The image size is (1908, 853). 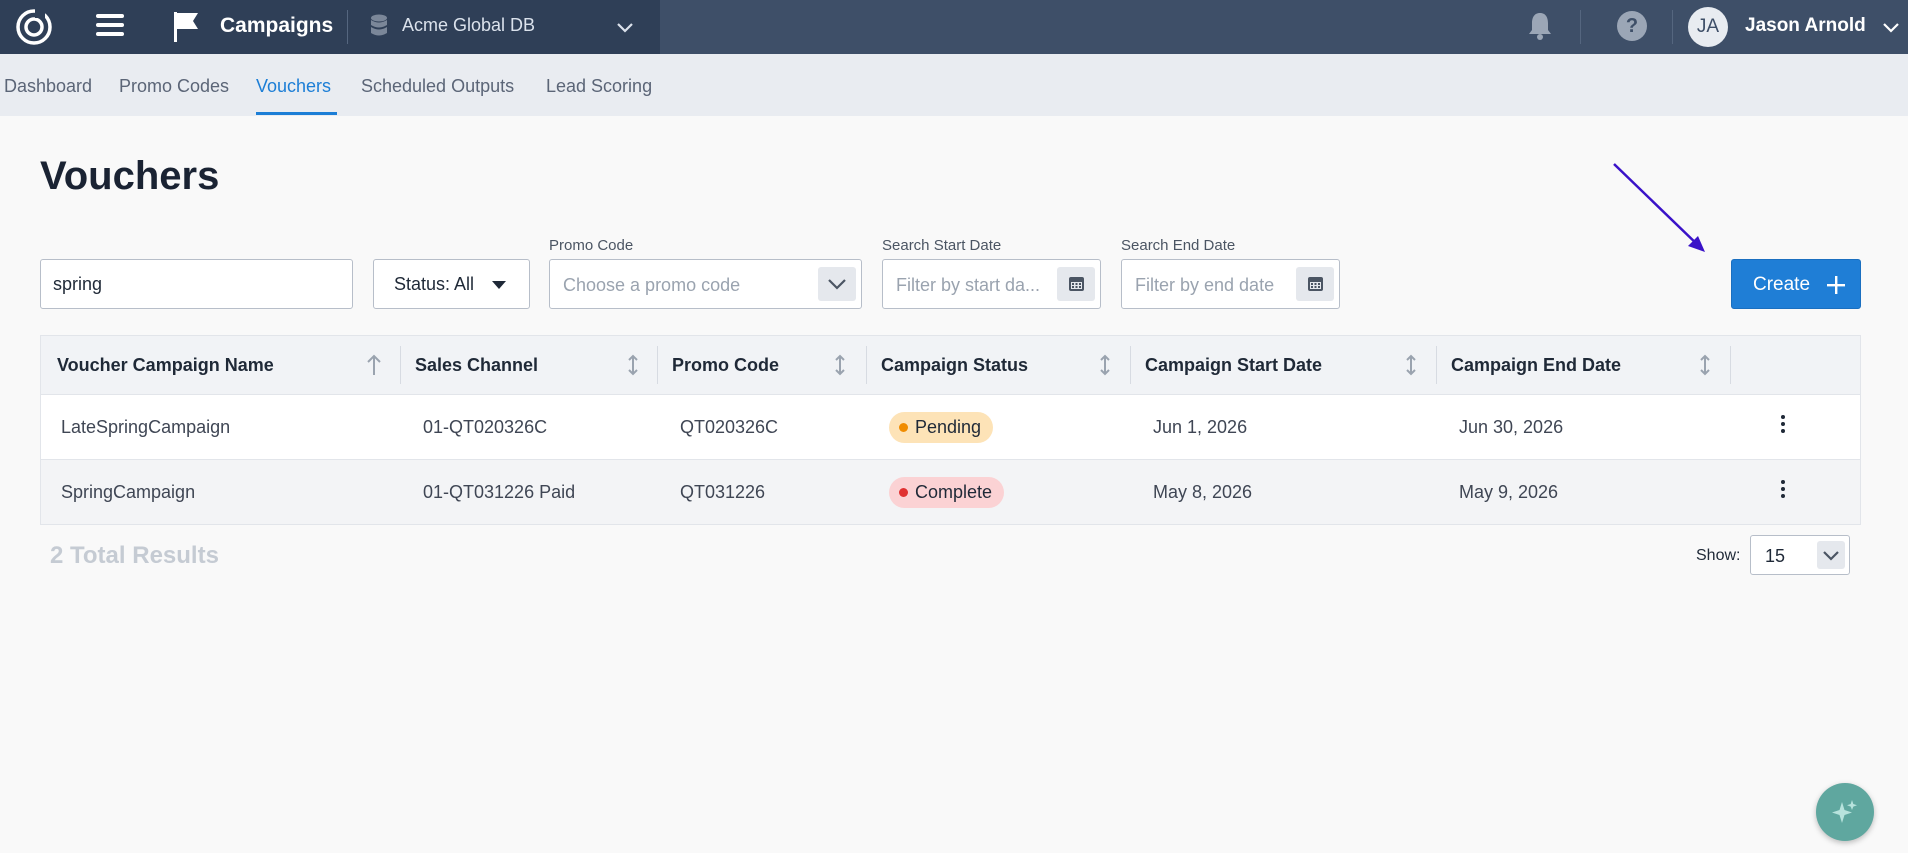 What do you see at coordinates (1178, 245) in the screenshot?
I see `end-date-label: Search End Date` at bounding box center [1178, 245].